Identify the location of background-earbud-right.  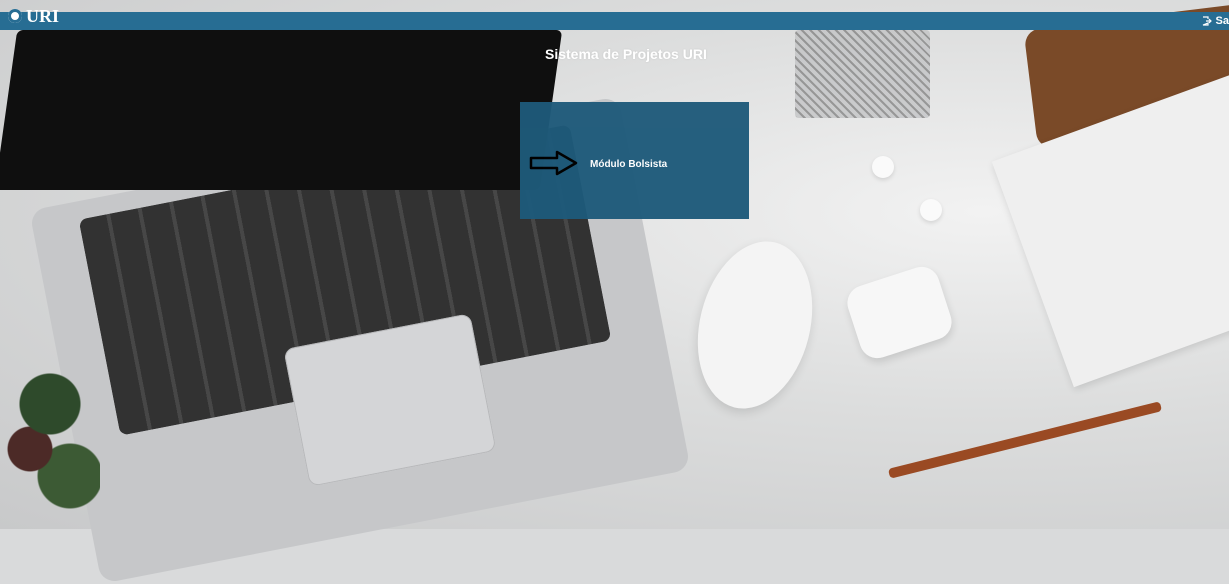
(931, 210).